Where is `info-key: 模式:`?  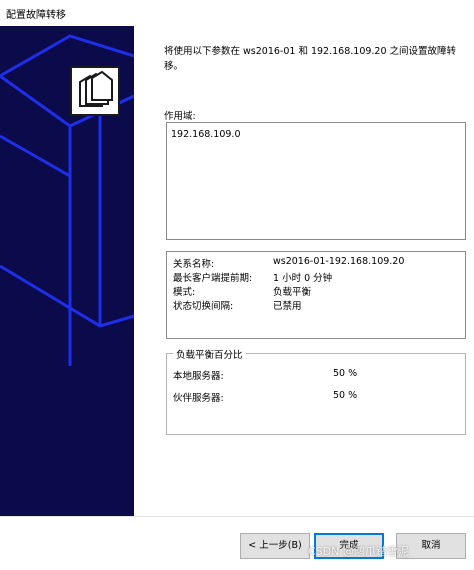 info-key: 模式: is located at coordinates (184, 292).